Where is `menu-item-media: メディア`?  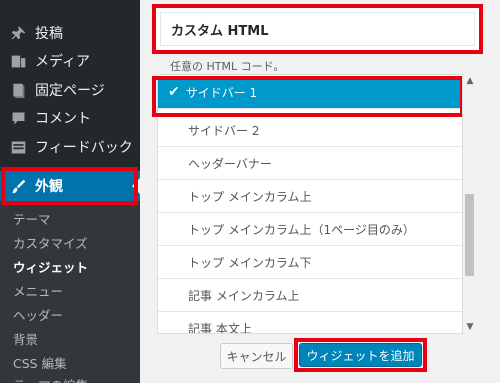
menu-item-media: メディア is located at coordinates (70, 61).